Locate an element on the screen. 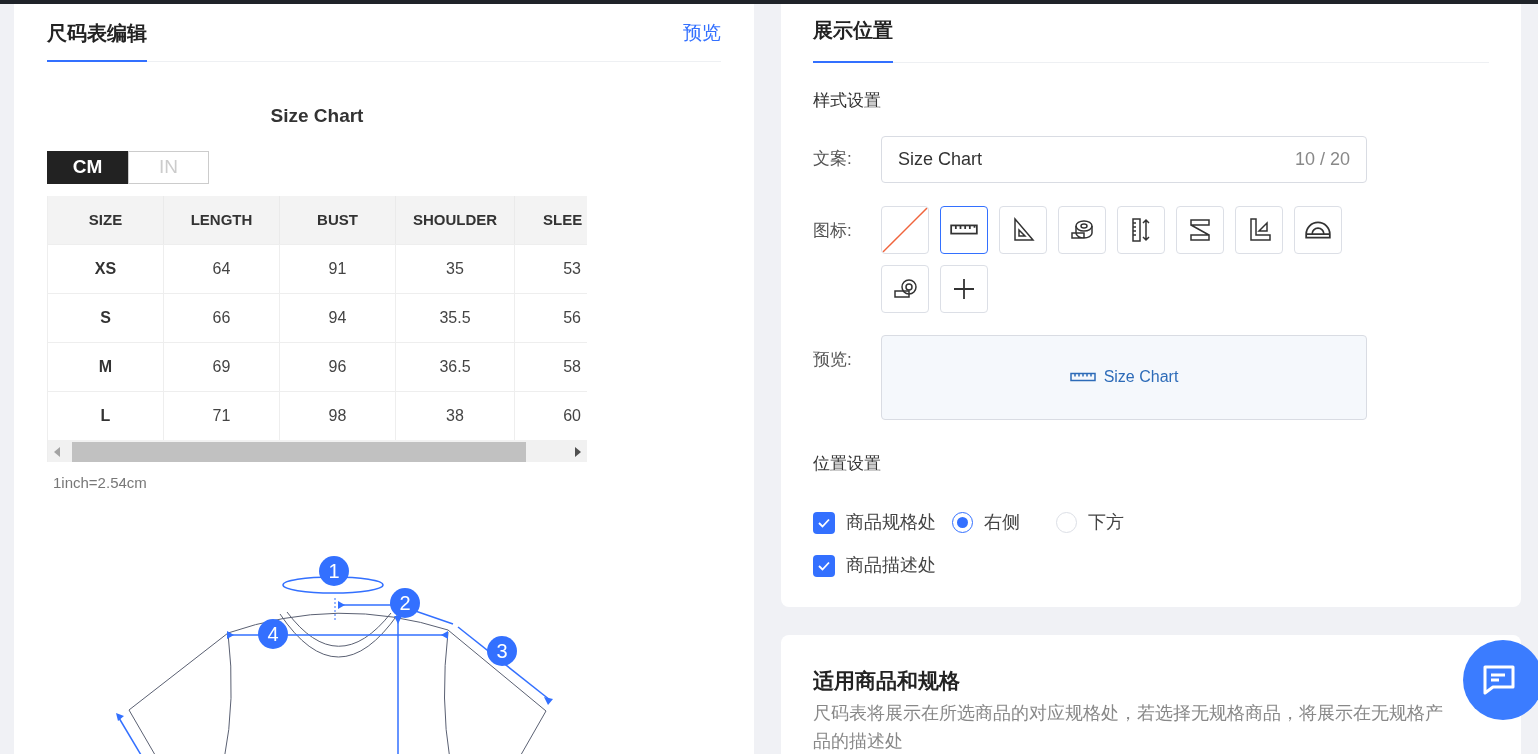  display-tab: 展示位置 is located at coordinates (853, 39).